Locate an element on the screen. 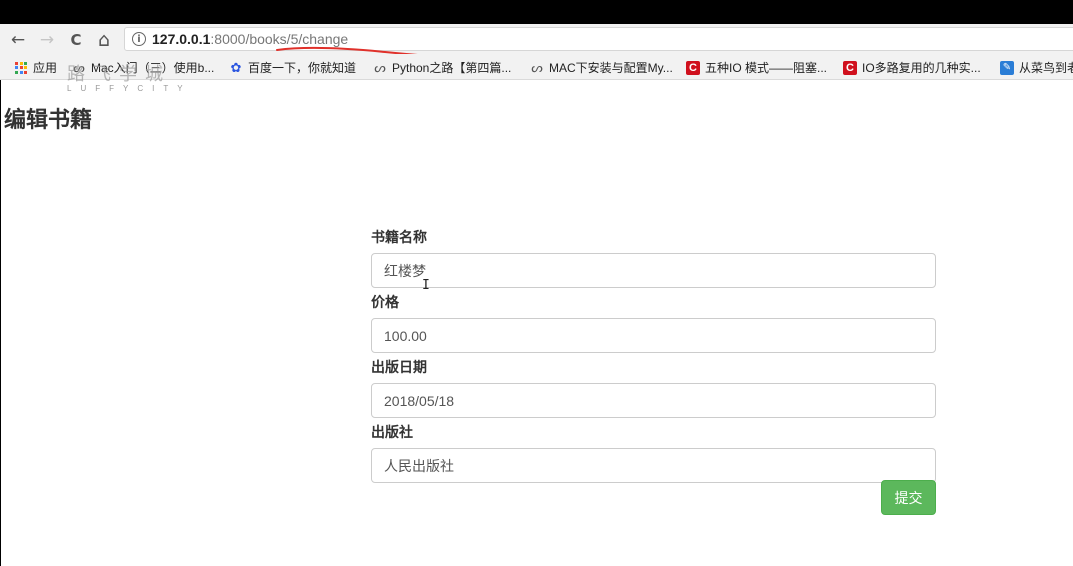 The height and width of the screenshot is (566, 1073). address-bar: i 127.0.0.1:8000/books/5/change is located at coordinates (598, 39).